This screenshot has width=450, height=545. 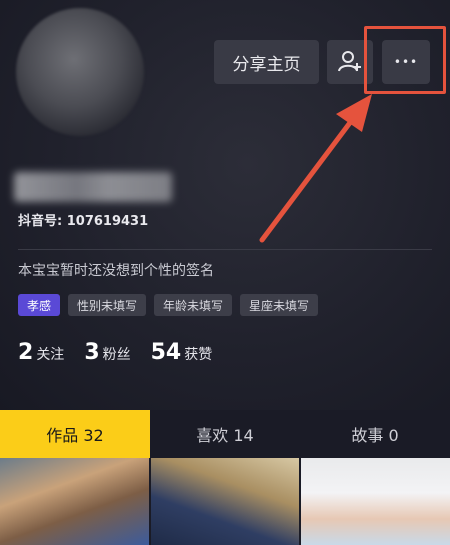 I want to click on tab-works: 作品 32, so click(x=75, y=434).